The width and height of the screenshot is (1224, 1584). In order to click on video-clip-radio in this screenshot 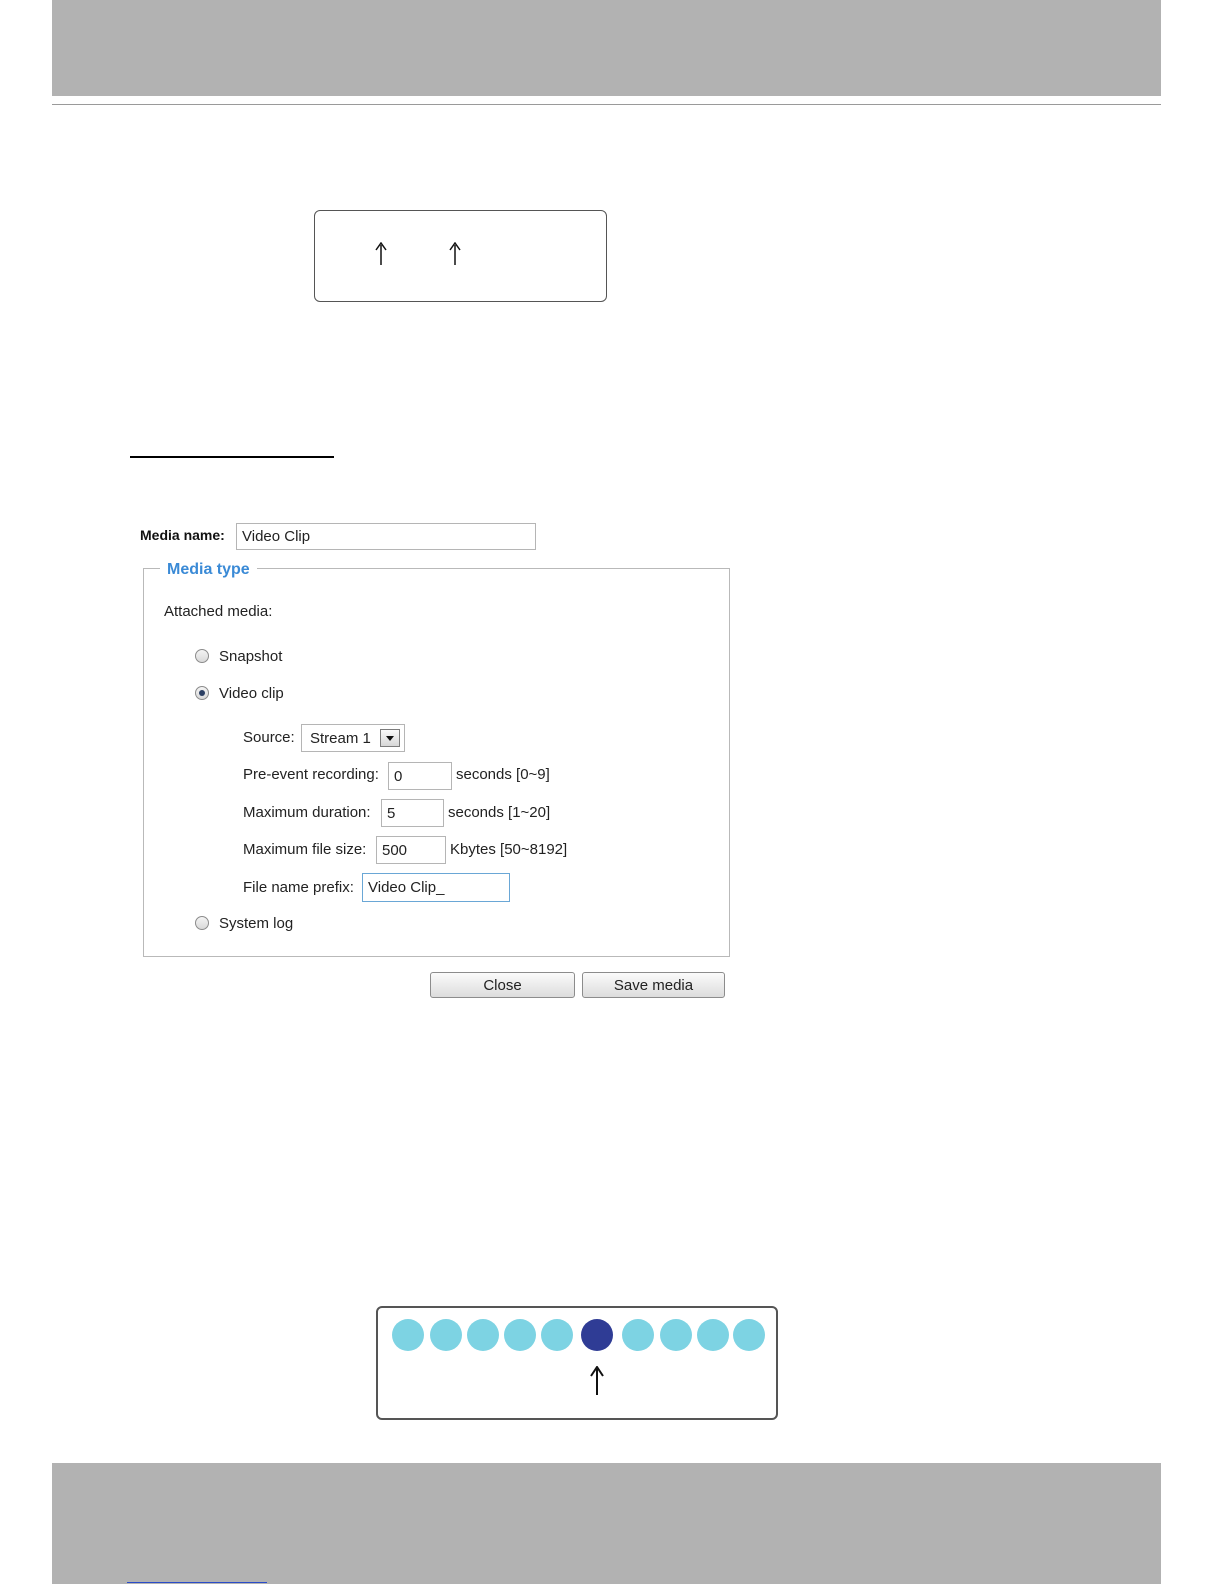, I will do `click(202, 693)`.